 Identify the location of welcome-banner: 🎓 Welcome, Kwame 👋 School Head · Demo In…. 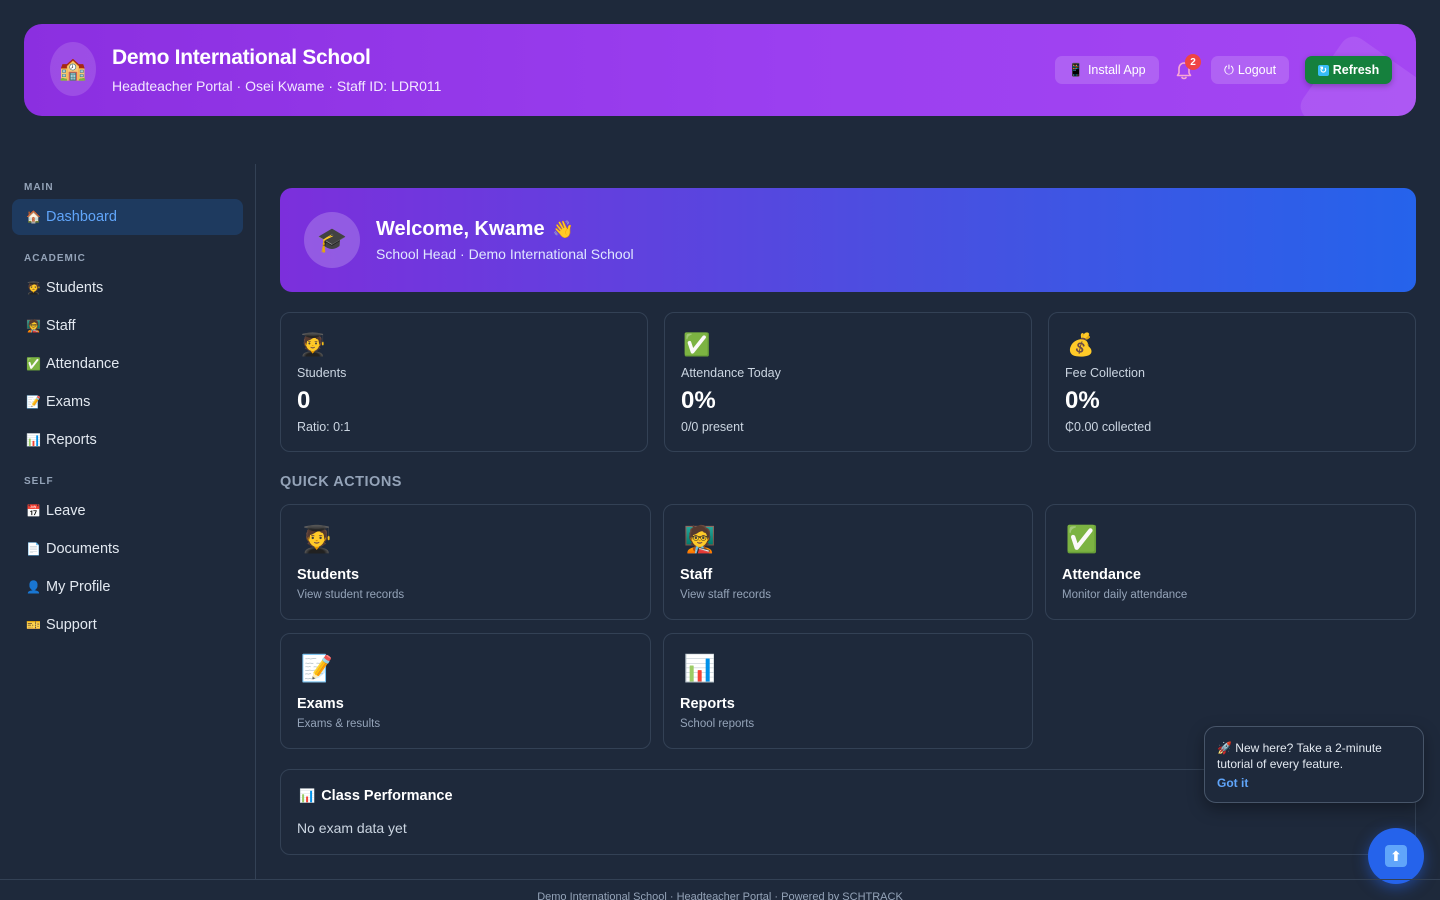
(848, 240).